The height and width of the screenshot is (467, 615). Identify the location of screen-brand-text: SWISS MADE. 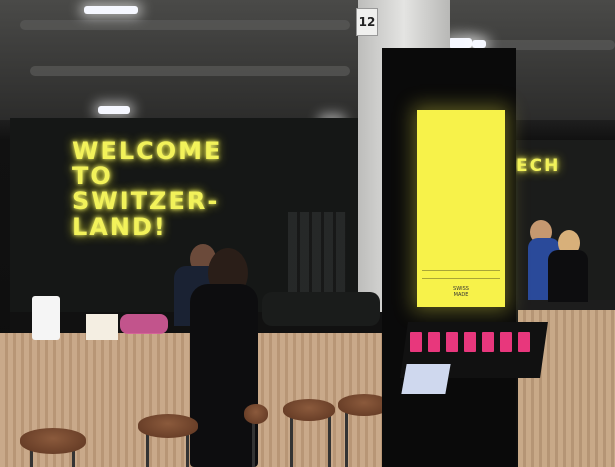
(461, 292).